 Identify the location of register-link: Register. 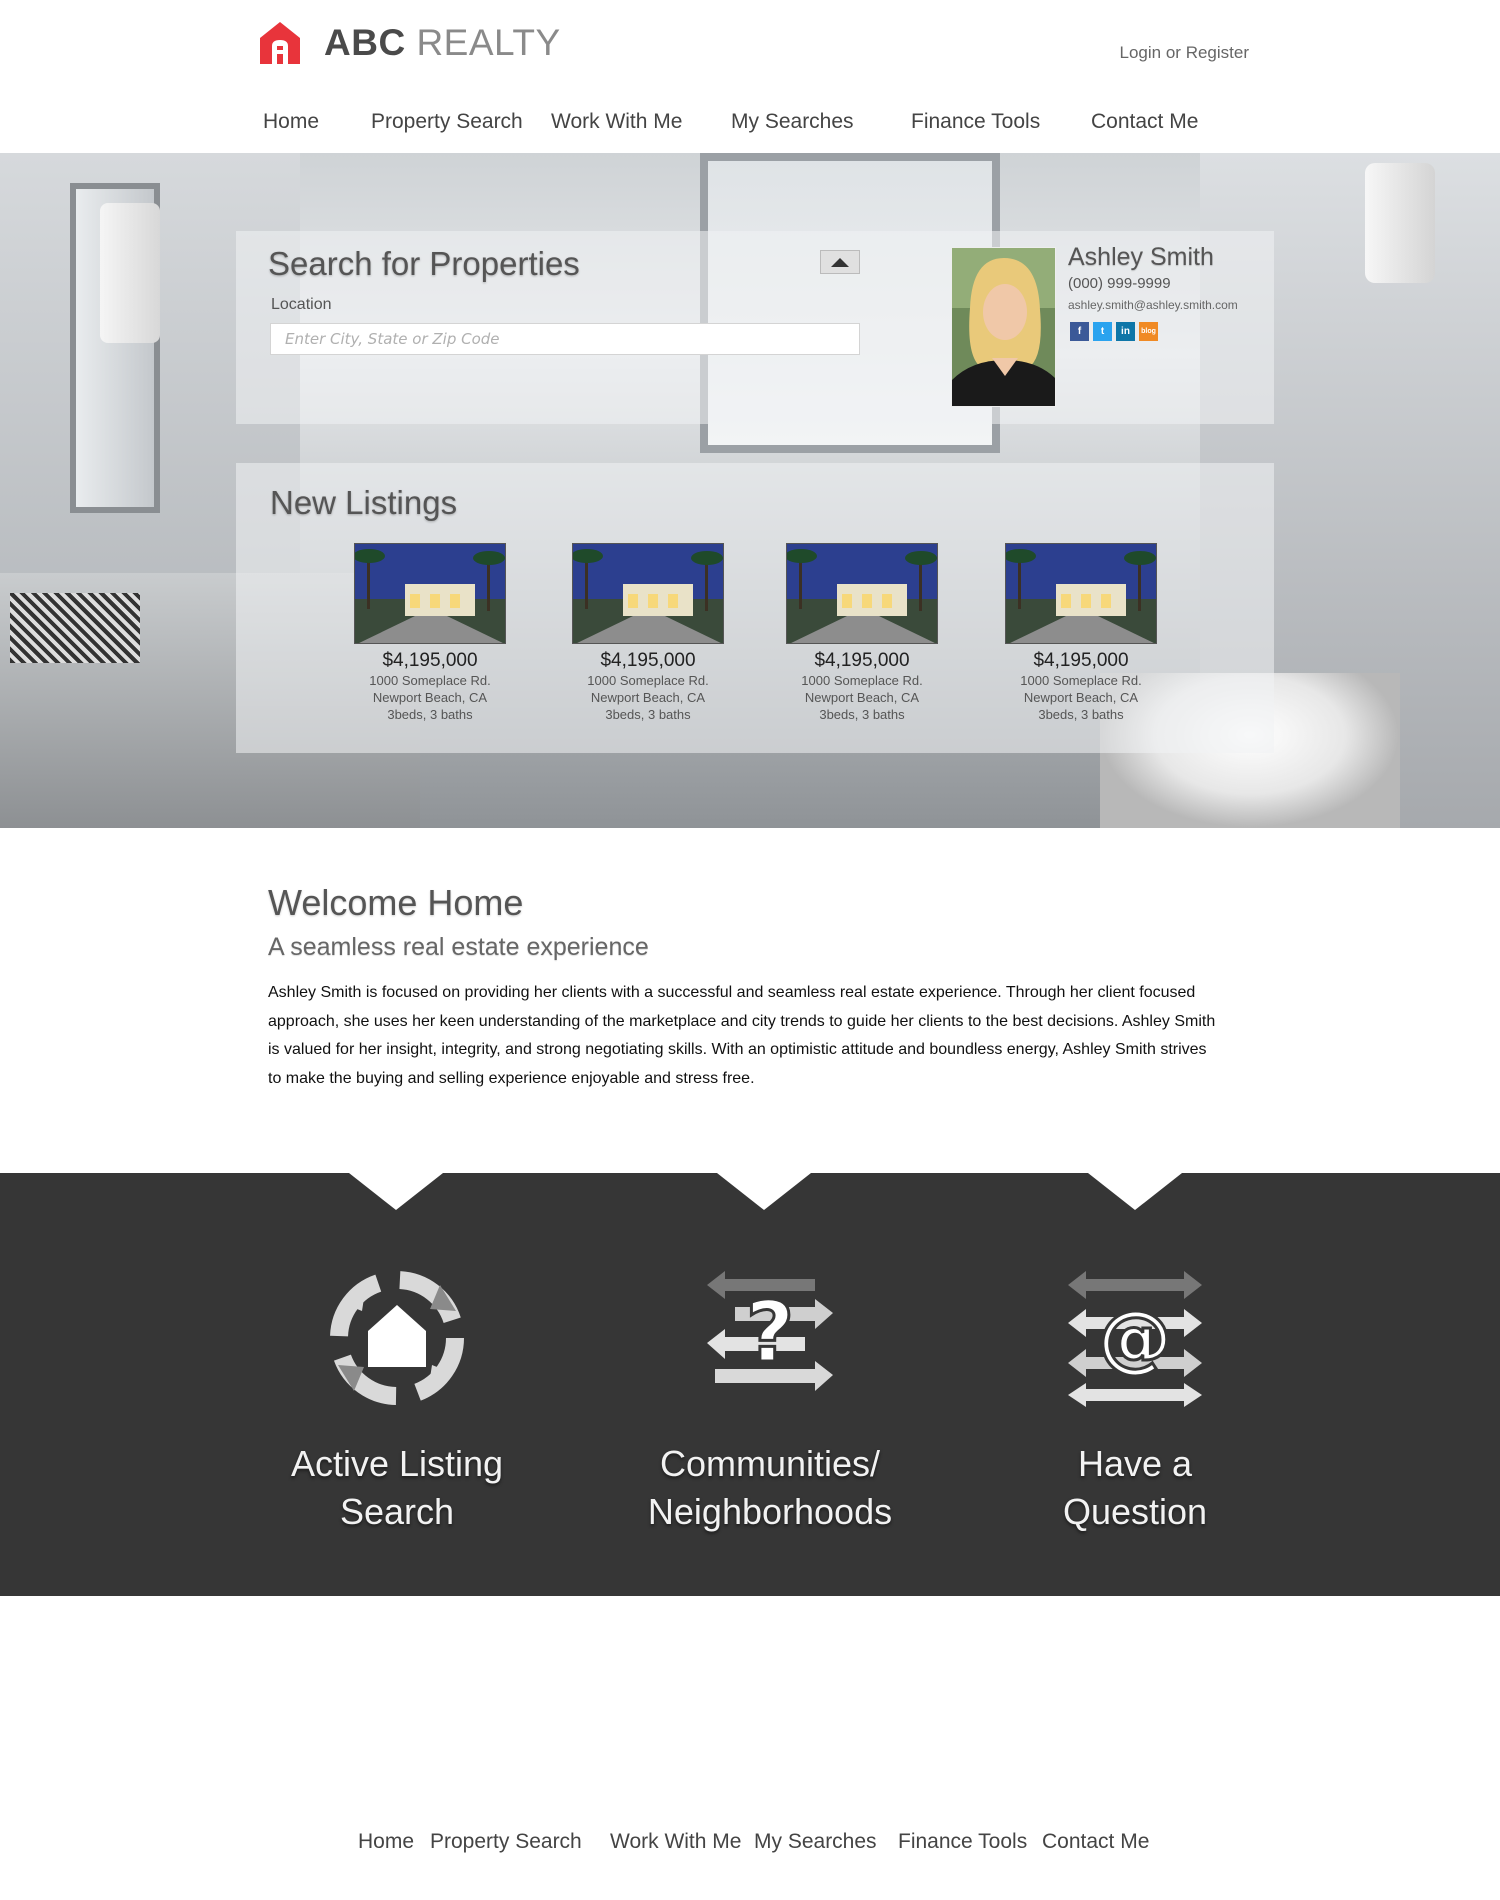
(1217, 52).